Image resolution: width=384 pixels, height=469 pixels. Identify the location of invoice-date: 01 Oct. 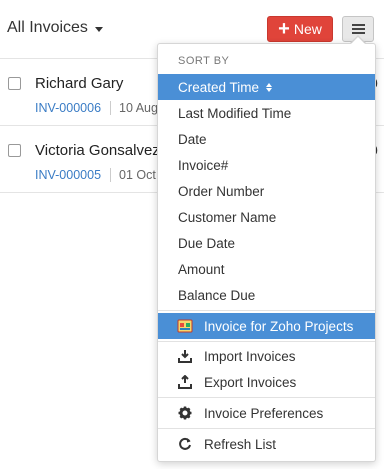
(137, 175).